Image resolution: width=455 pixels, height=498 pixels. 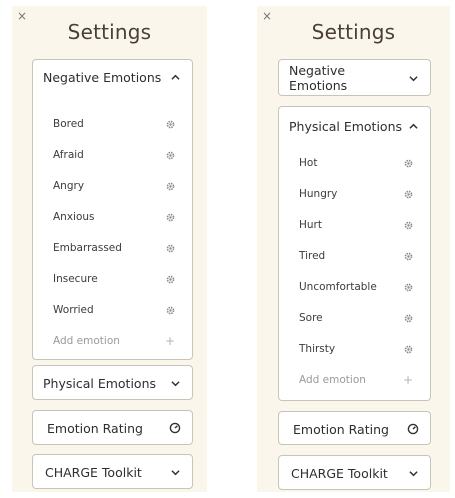 What do you see at coordinates (69, 186) in the screenshot?
I see `emotion-name: Angry` at bounding box center [69, 186].